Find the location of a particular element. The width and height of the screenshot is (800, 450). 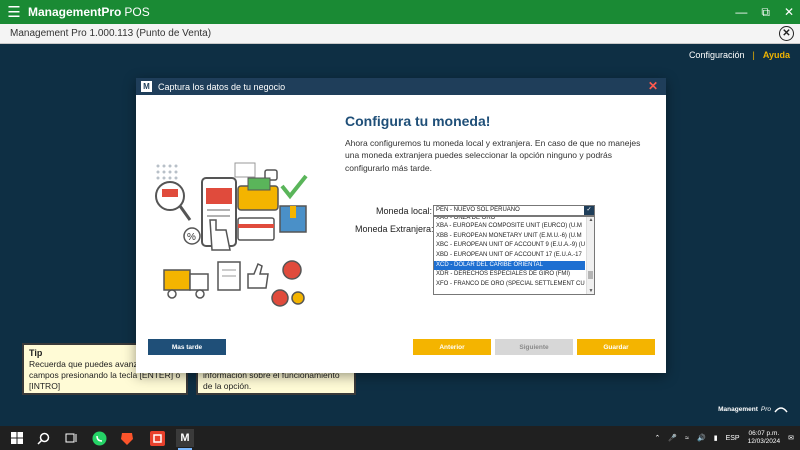

top-nav: Configuración | Ayuda is located at coordinates (739, 55).